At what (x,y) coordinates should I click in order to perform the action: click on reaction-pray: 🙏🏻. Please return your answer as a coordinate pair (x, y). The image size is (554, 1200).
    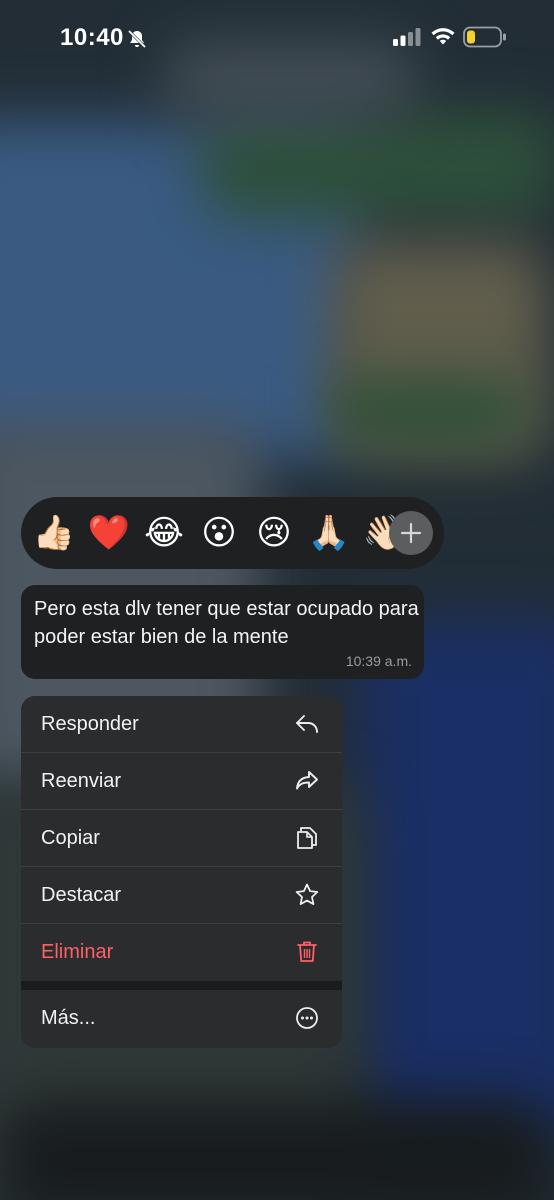
    Looking at the image, I should click on (329, 533).